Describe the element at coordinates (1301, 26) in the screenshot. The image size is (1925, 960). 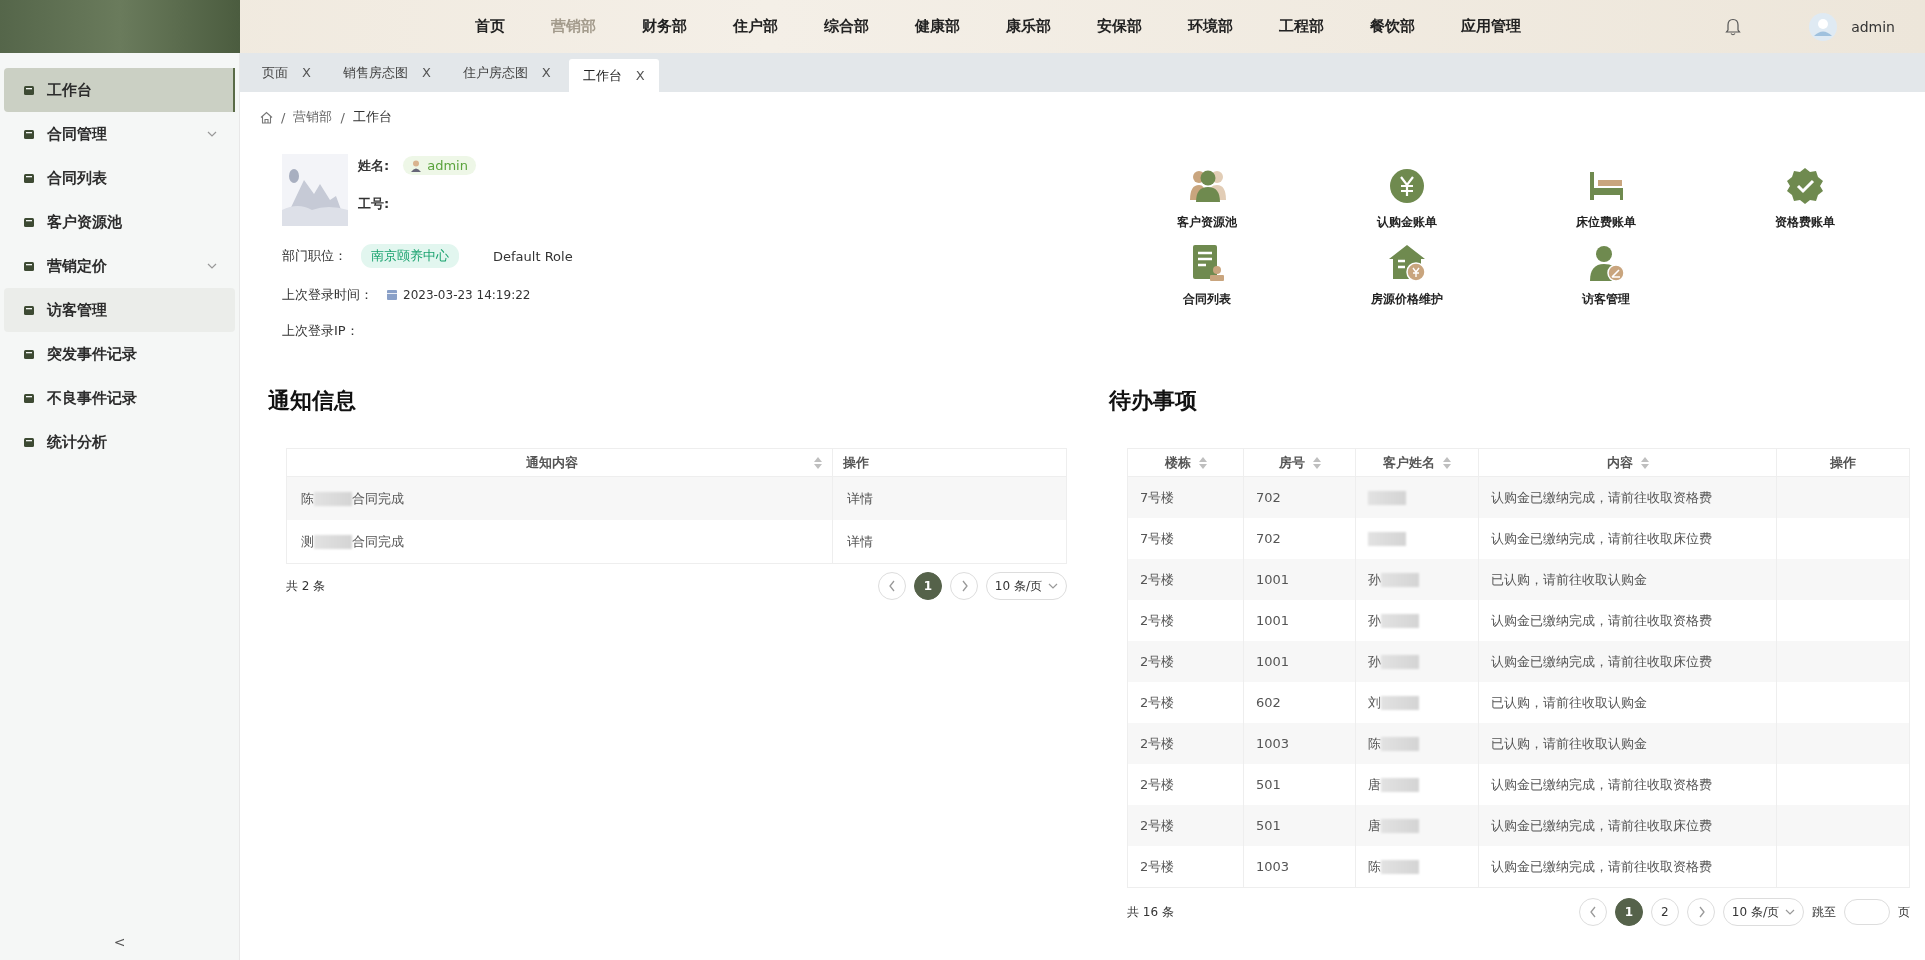
I see `nav-menu-item: 工程部` at that location.